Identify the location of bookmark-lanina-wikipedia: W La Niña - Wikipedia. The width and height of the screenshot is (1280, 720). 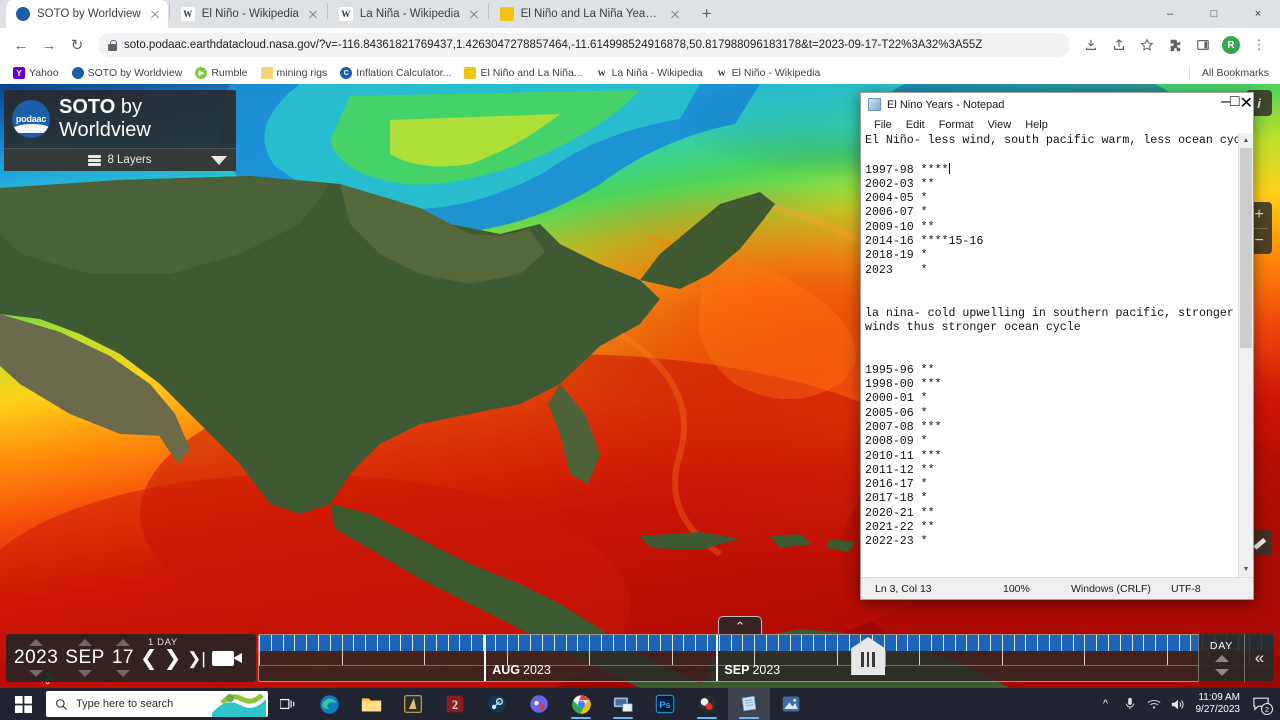
(649, 73).